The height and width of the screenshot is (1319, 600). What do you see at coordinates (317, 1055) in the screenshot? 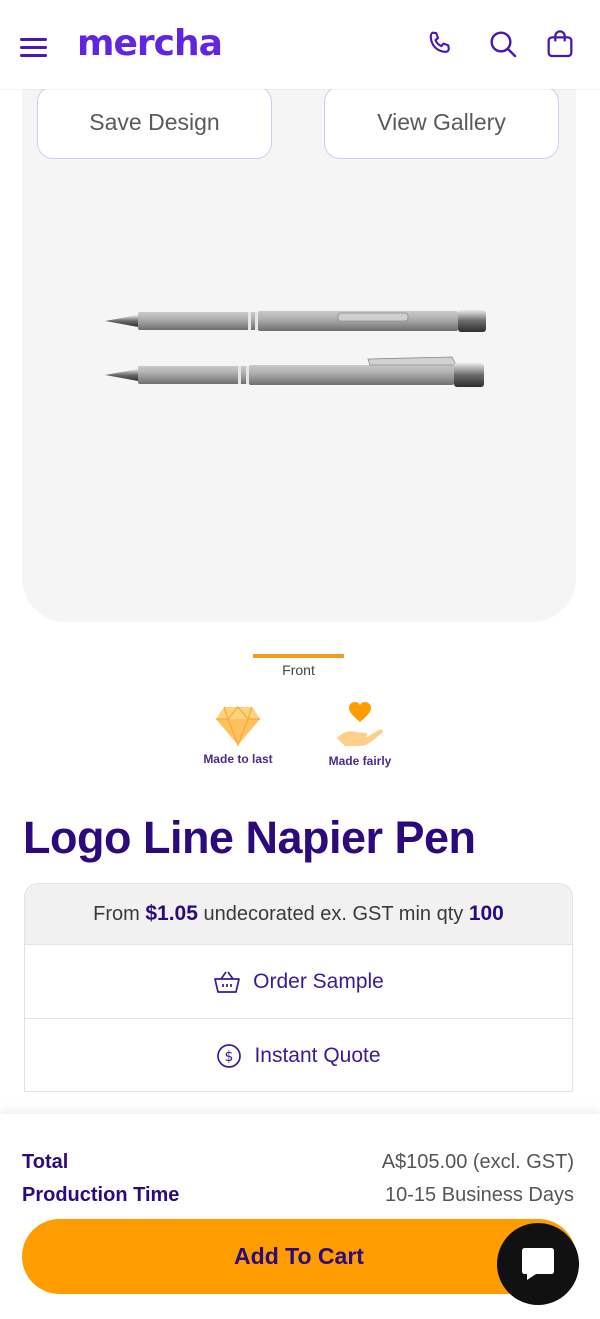
I see `instant-quote-label: Instant Quote` at bounding box center [317, 1055].